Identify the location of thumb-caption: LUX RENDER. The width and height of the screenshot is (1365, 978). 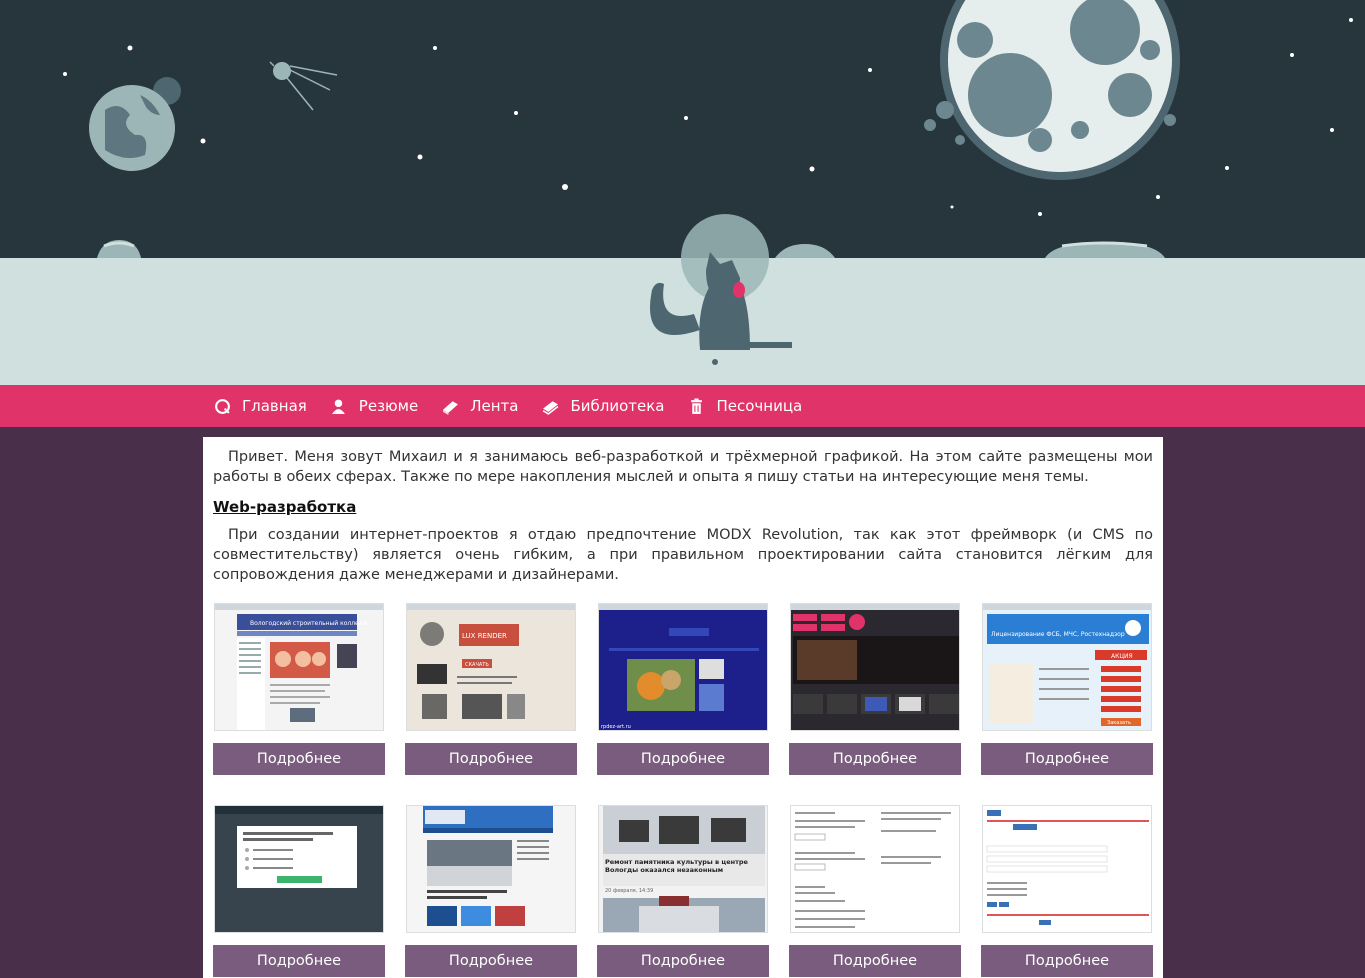
(484, 636).